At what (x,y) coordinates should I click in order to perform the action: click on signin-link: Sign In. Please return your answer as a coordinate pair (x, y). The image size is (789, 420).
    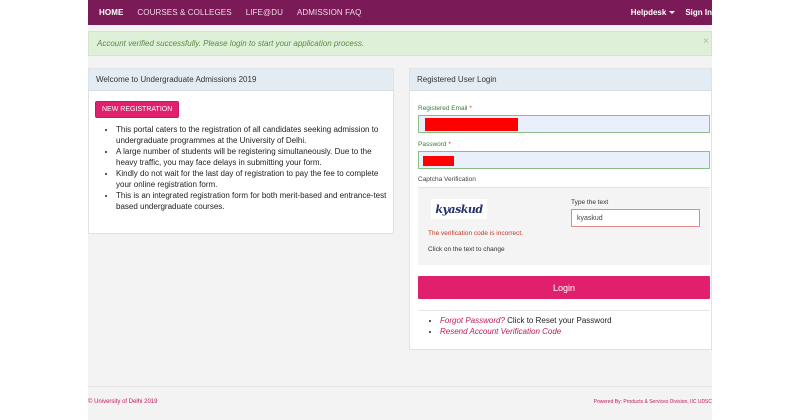
    Looking at the image, I should click on (698, 12).